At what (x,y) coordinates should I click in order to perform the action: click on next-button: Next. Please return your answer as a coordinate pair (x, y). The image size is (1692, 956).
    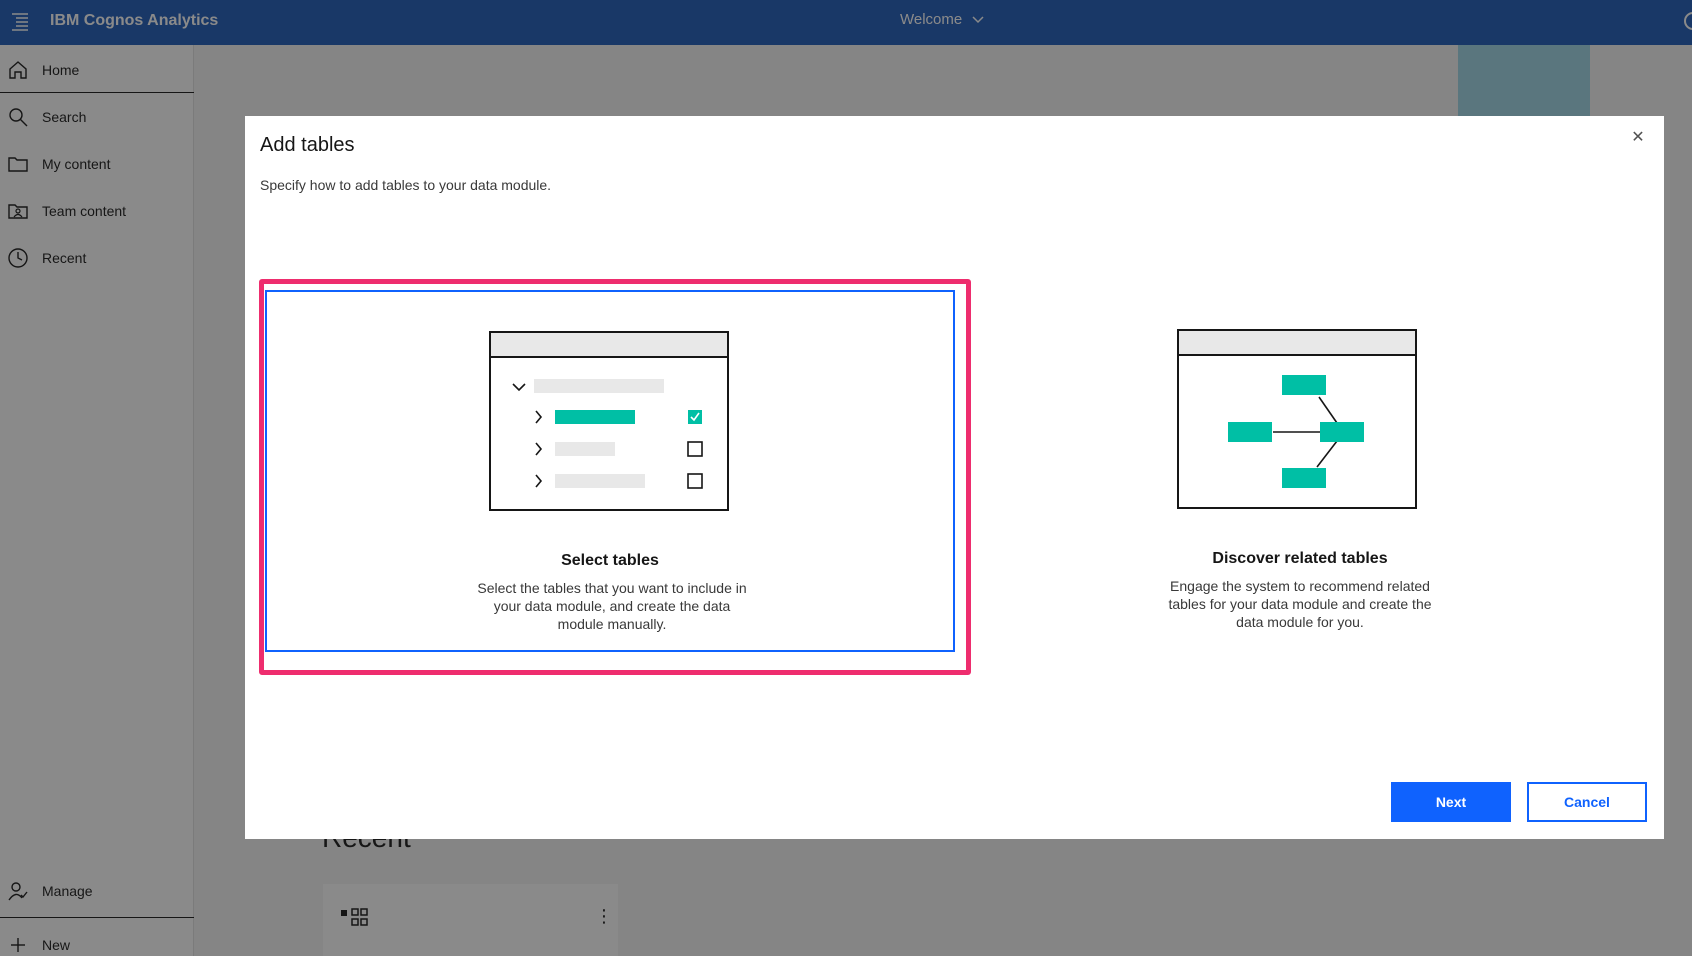
    Looking at the image, I should click on (1451, 802).